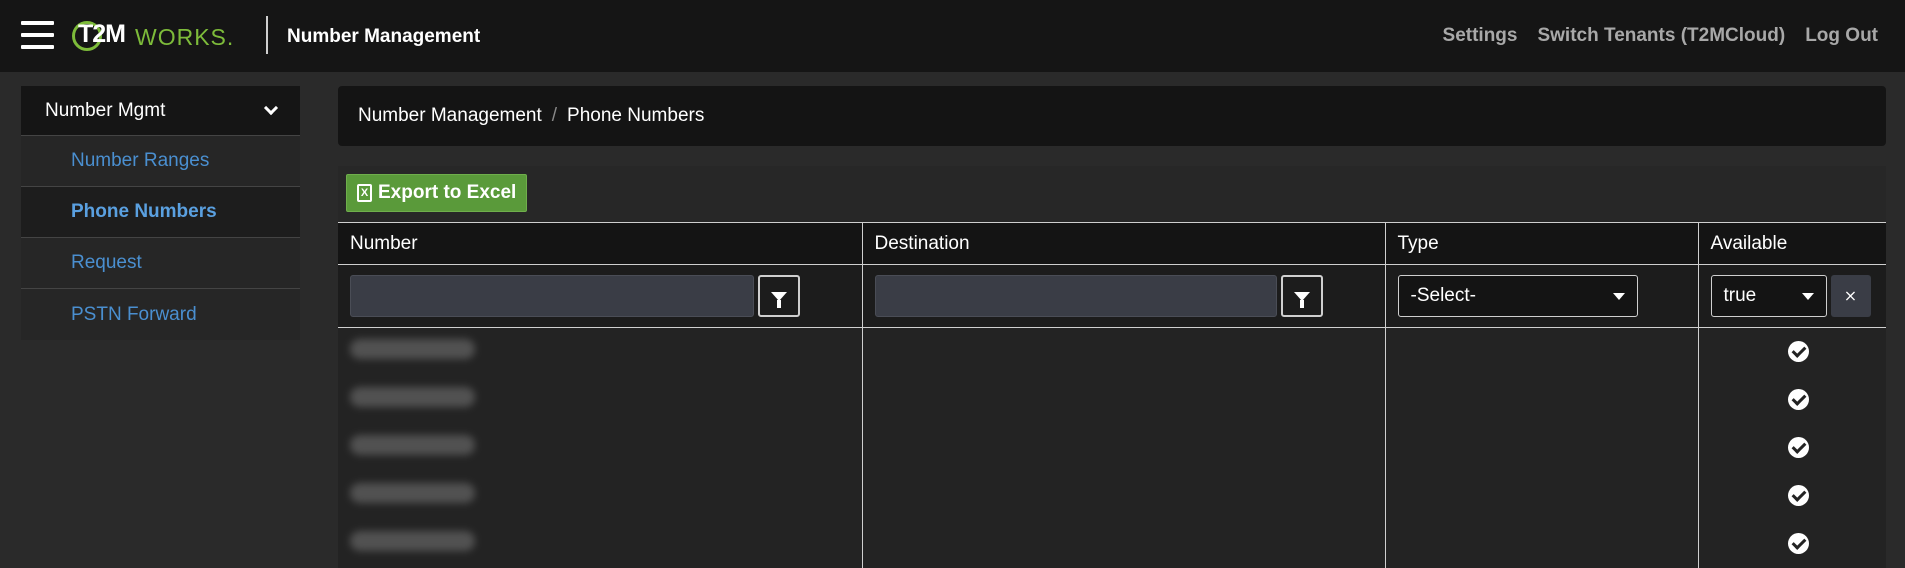 The height and width of the screenshot is (568, 1905). Describe the element at coordinates (160, 314) in the screenshot. I see `sidebar-item-pstn-forward: PSTN Forward` at that location.